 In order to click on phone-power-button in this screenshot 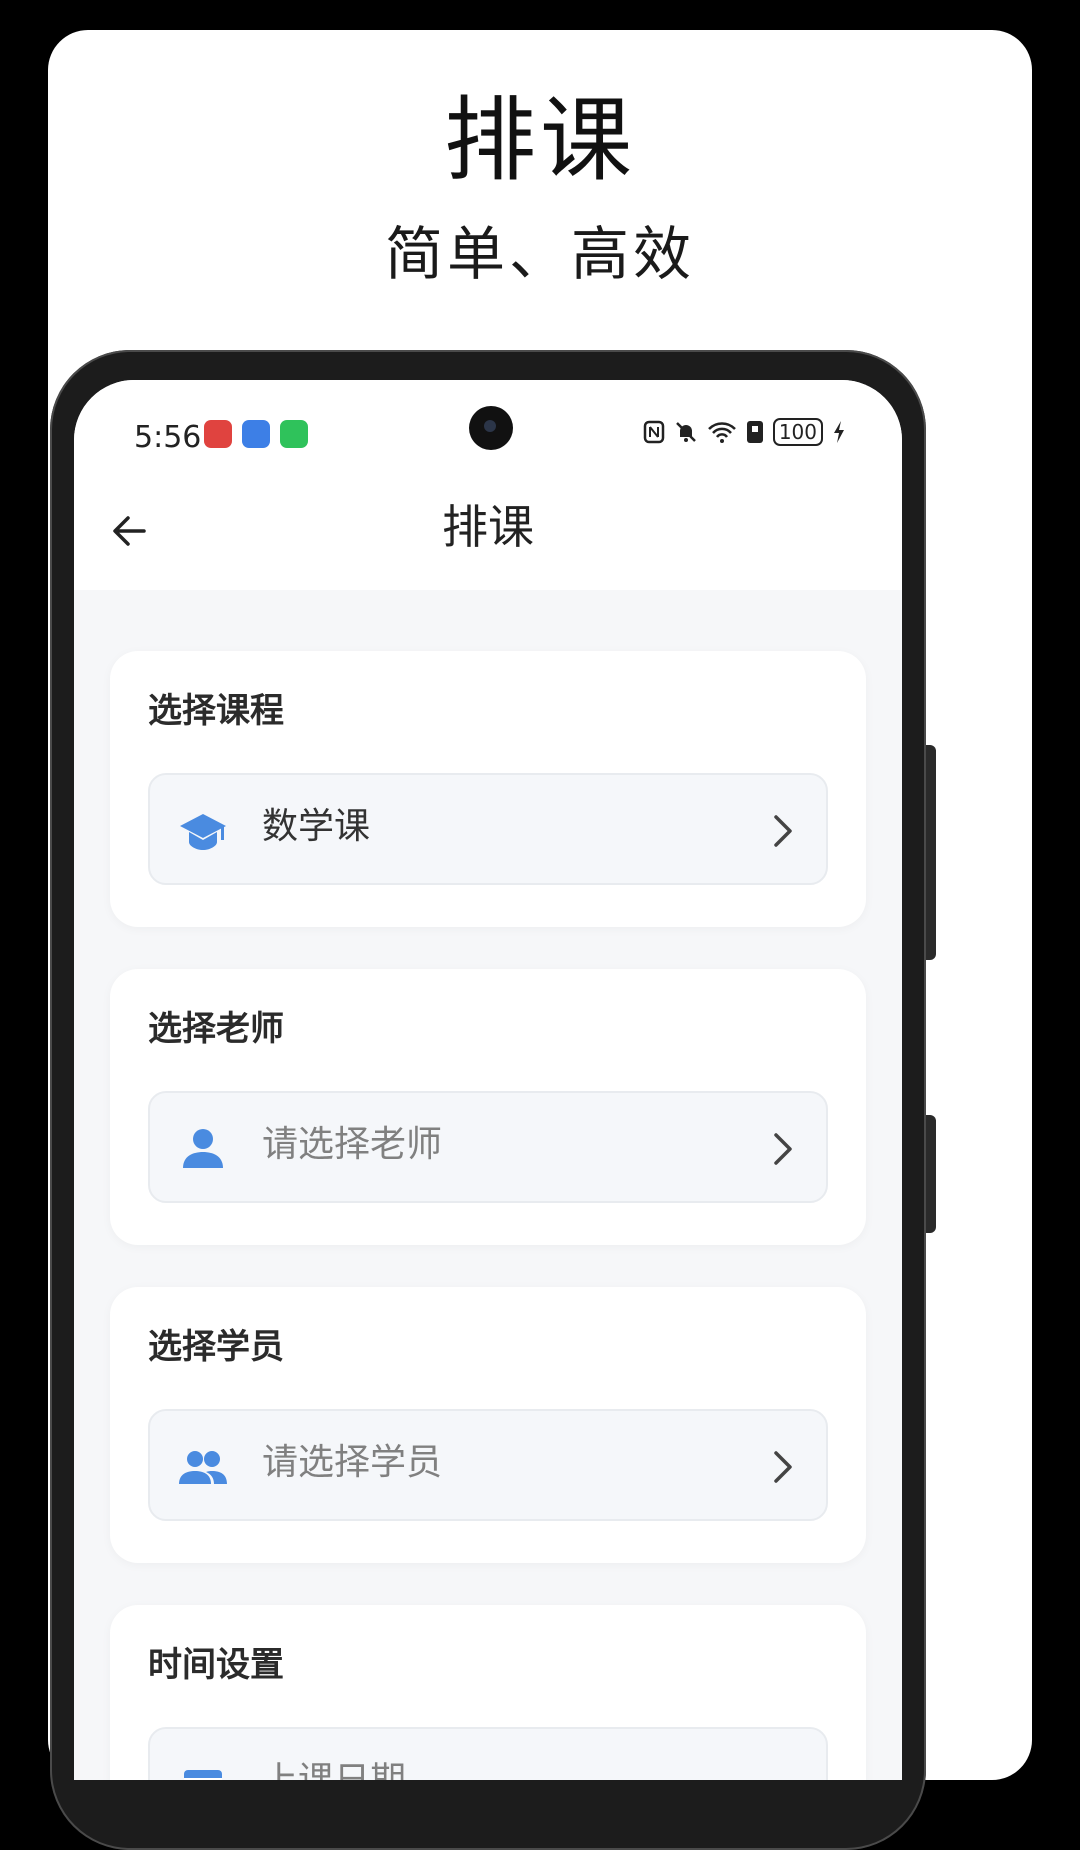, I will do `click(931, 1174)`.